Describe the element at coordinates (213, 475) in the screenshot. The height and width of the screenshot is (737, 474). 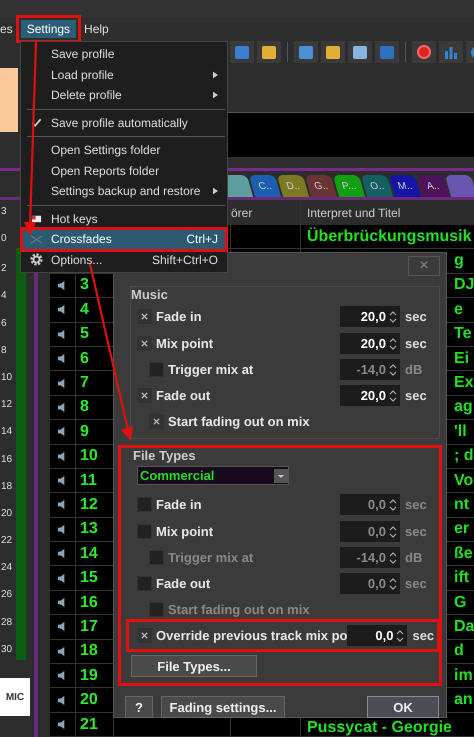
I see `type-dropdown: Commercial` at that location.